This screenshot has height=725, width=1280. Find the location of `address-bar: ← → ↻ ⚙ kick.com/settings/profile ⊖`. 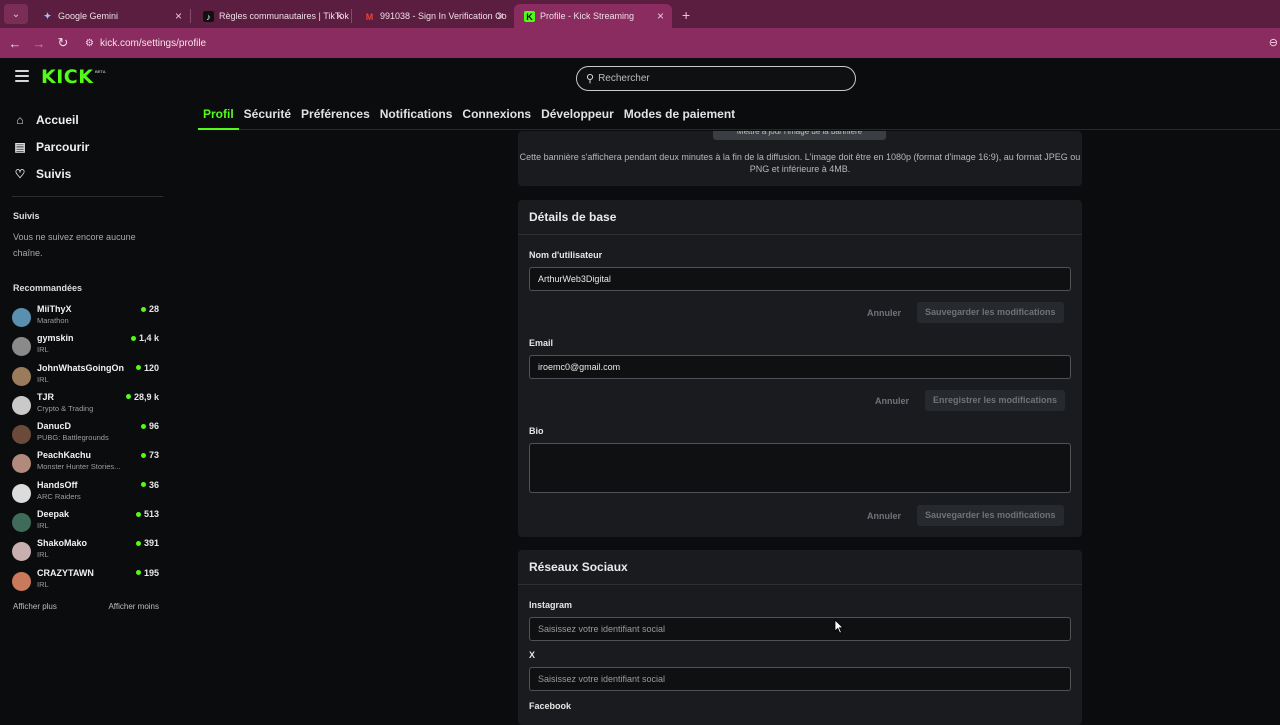

address-bar: ← → ↻ ⚙ kick.com/settings/profile ⊖ is located at coordinates (640, 43).